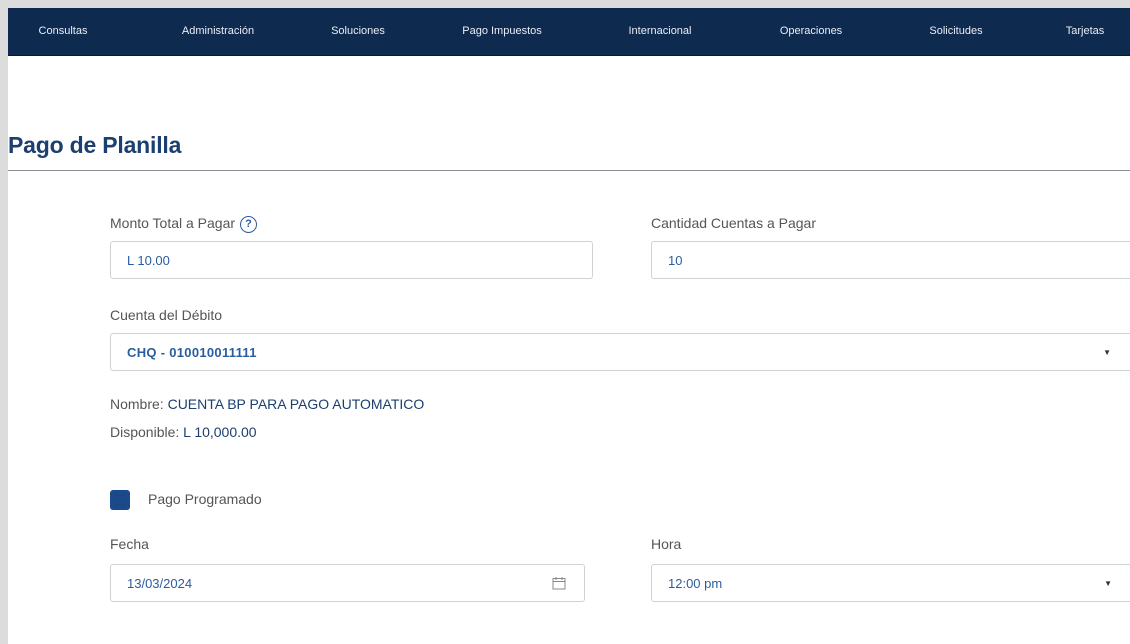 The image size is (1130, 644). I want to click on nav-item-administracion: Administración, so click(218, 31).